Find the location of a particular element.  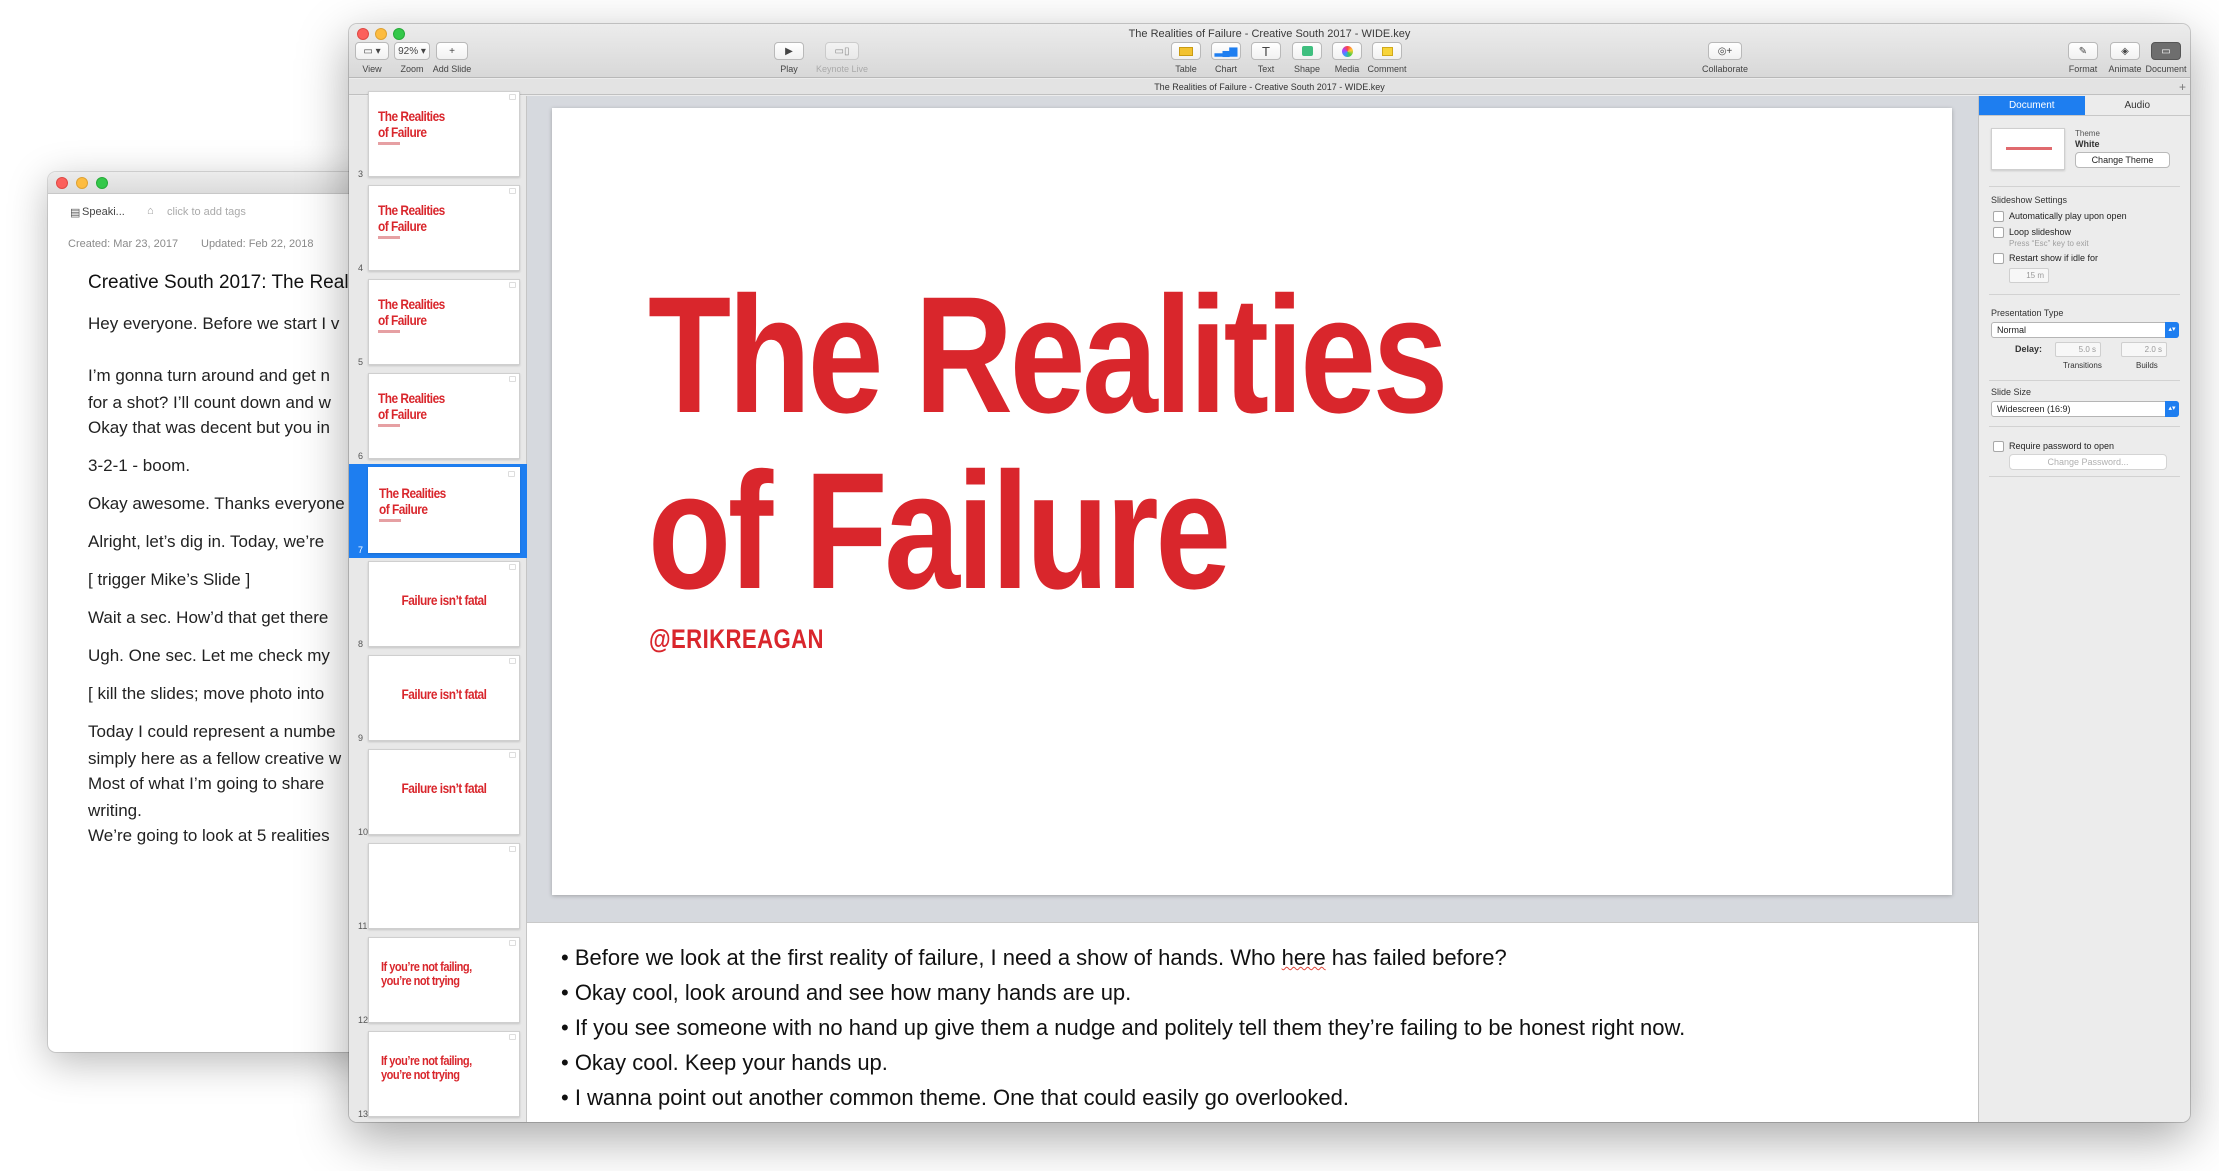

require-password-label: Require password to open is located at coordinates (2062, 446).